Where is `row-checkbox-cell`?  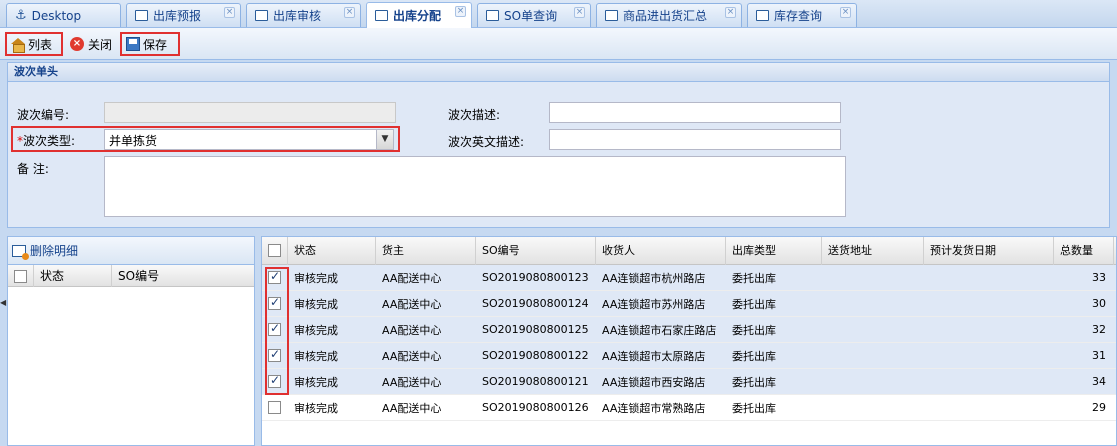
row-checkbox-cell is located at coordinates (275, 408).